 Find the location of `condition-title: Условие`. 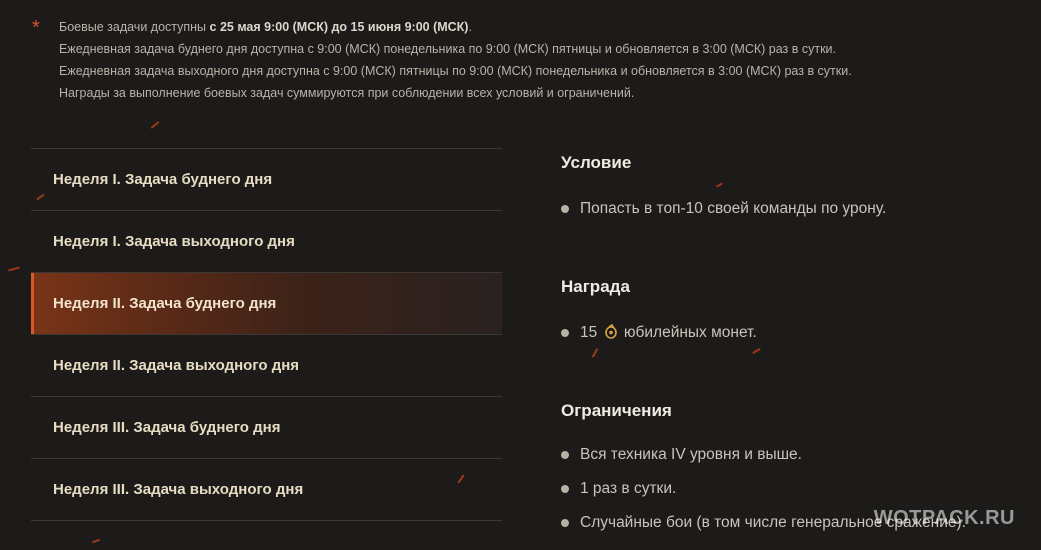

condition-title: Условие is located at coordinates (596, 162).